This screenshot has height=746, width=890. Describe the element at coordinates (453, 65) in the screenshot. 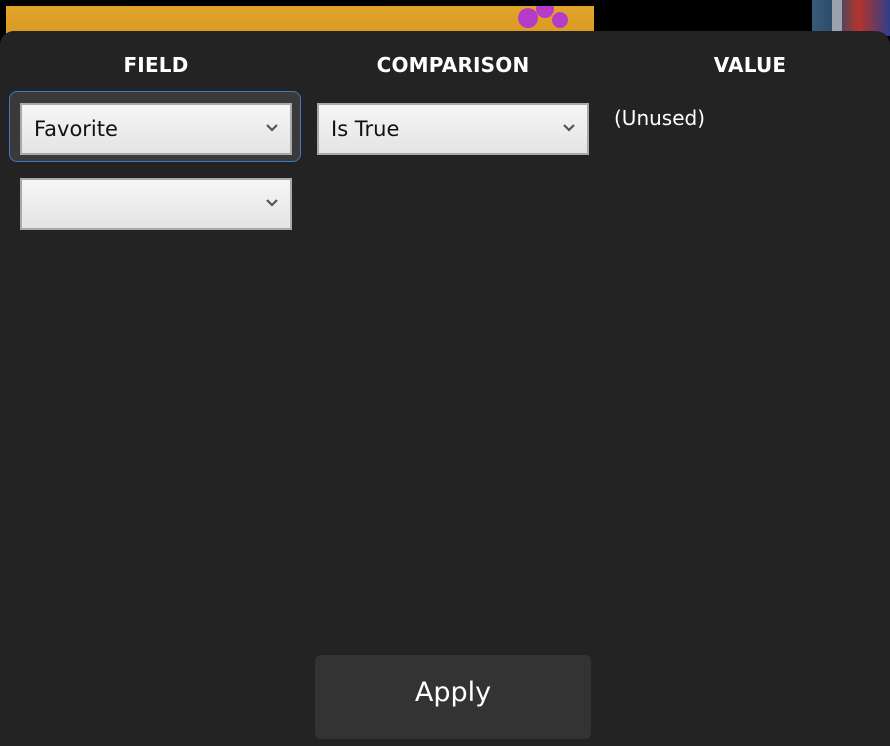

I see `comparison-column-header: COMPARISON` at that location.